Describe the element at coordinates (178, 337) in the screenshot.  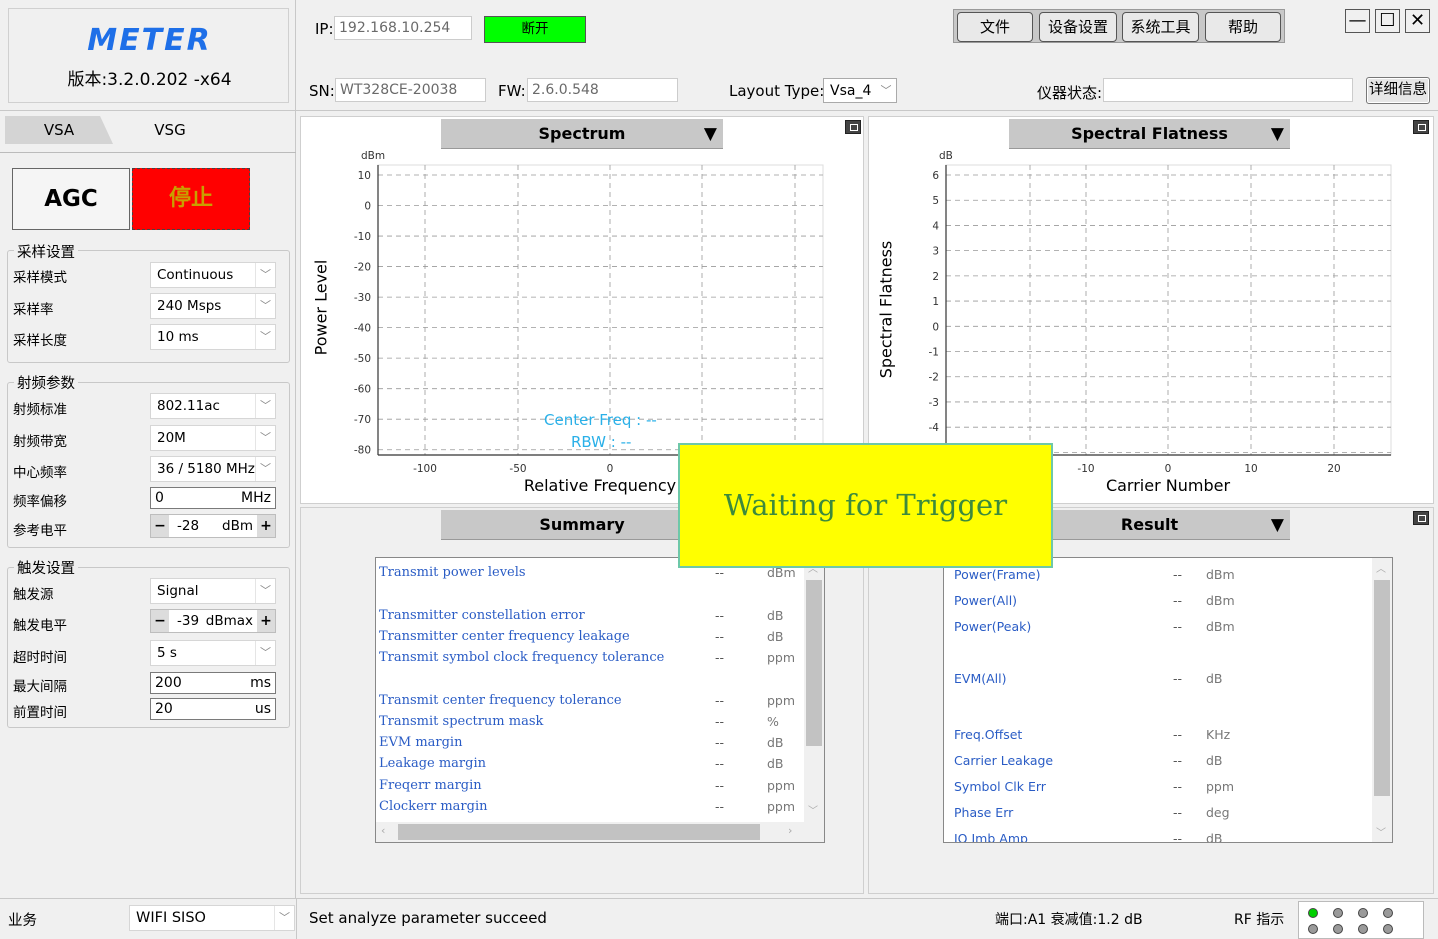
I see `sample-length-value: 10 ms` at that location.